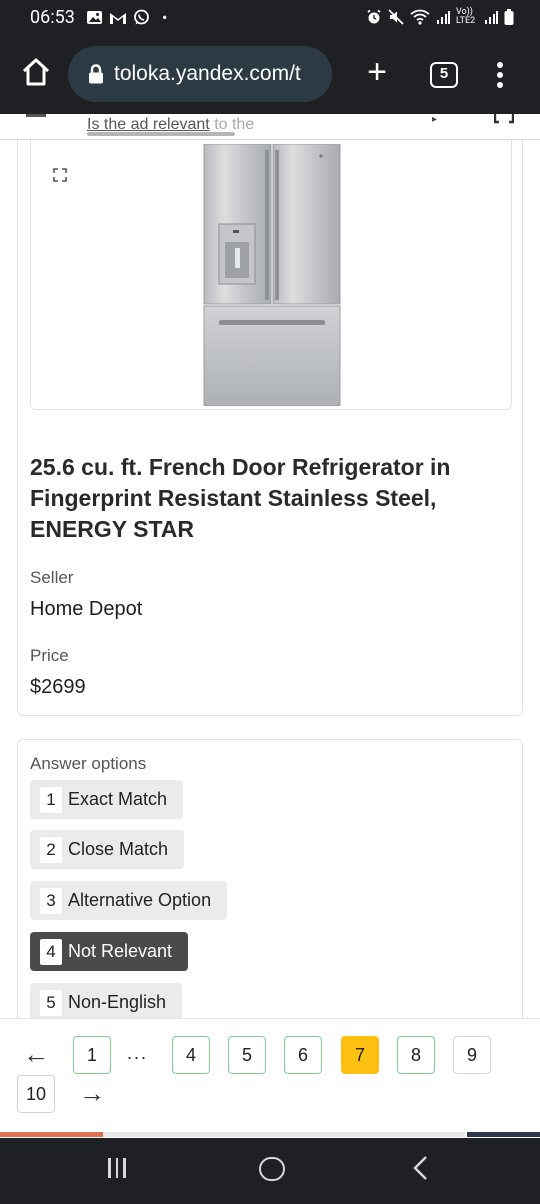 Image resolution: width=540 pixels, height=1204 pixels. What do you see at coordinates (96, 74) in the screenshot?
I see `lock-icon` at bounding box center [96, 74].